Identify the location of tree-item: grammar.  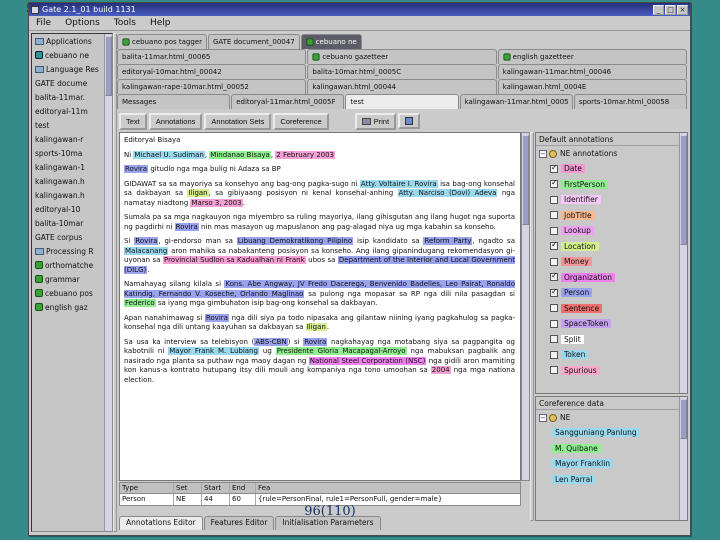
(68, 279).